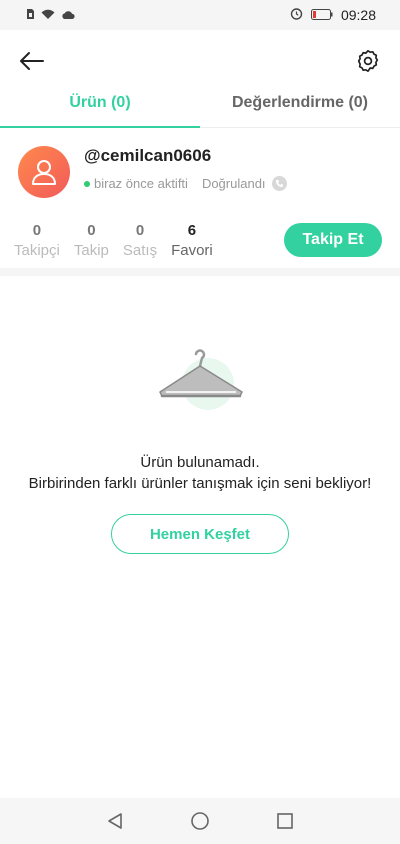 The width and height of the screenshot is (400, 844). Describe the element at coordinates (200, 272) in the screenshot. I see `section-divider` at that location.